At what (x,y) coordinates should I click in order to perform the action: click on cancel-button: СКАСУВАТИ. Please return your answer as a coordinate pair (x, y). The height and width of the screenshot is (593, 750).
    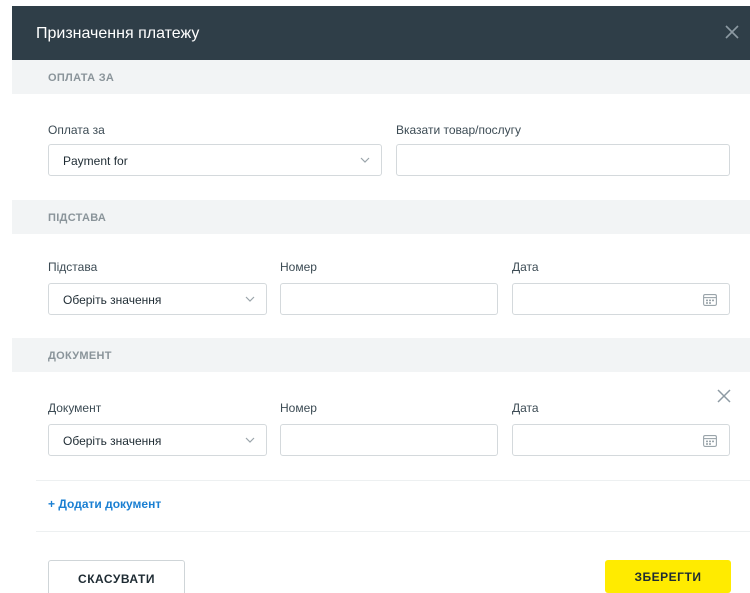
    Looking at the image, I should click on (116, 576).